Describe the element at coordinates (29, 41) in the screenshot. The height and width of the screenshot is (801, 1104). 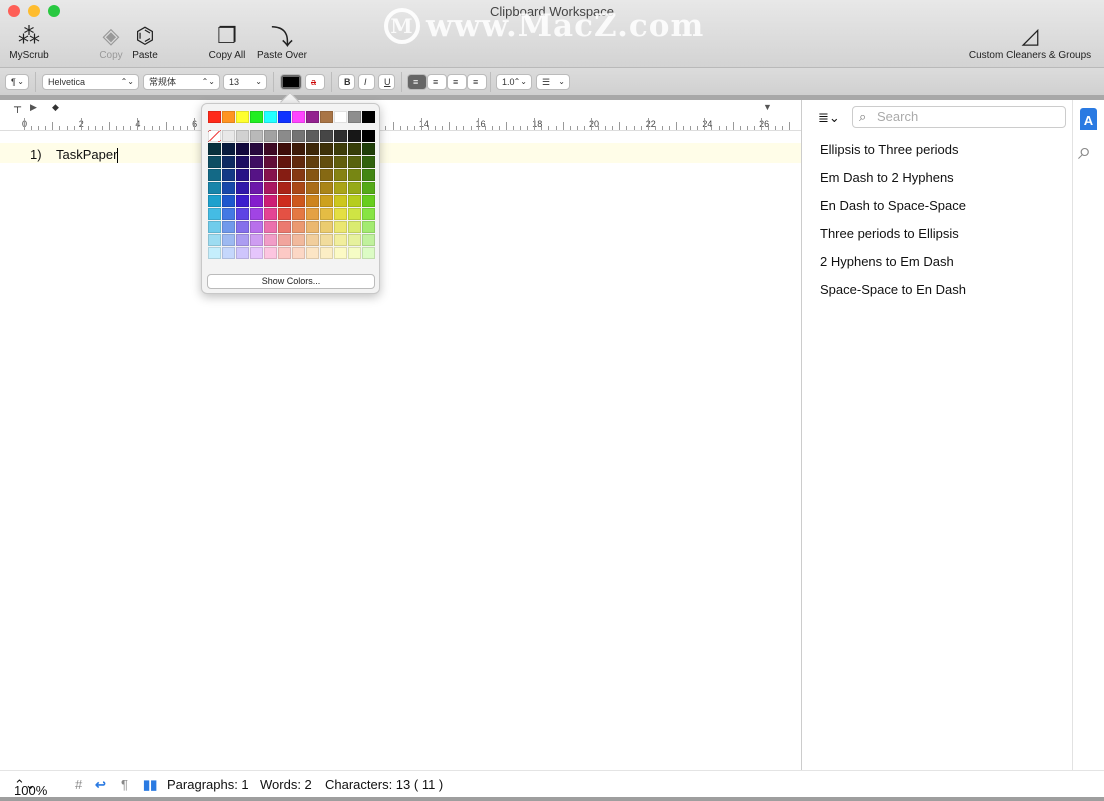
I see `myscrub-button: ⁂ MyScrub` at that location.